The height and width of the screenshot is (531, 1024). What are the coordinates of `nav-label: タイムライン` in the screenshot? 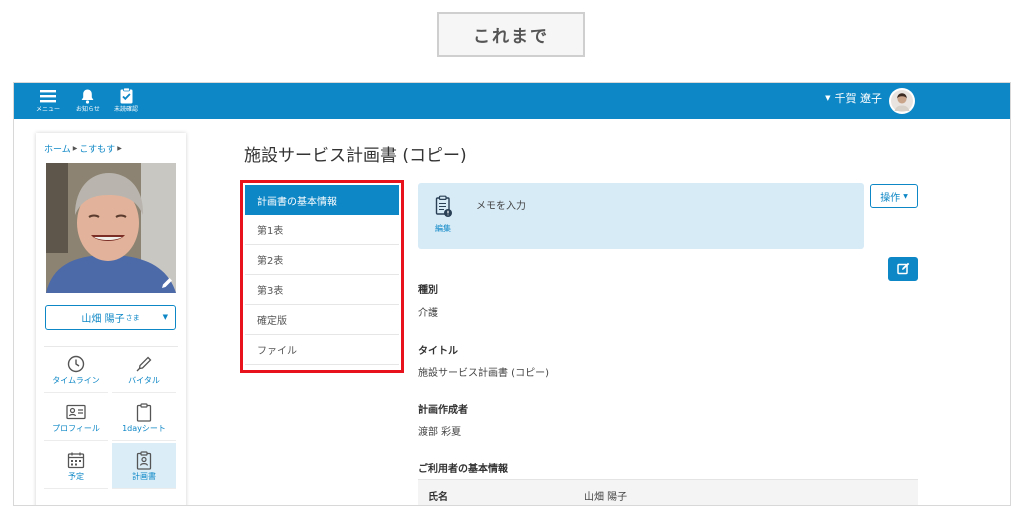 It's located at (76, 380).